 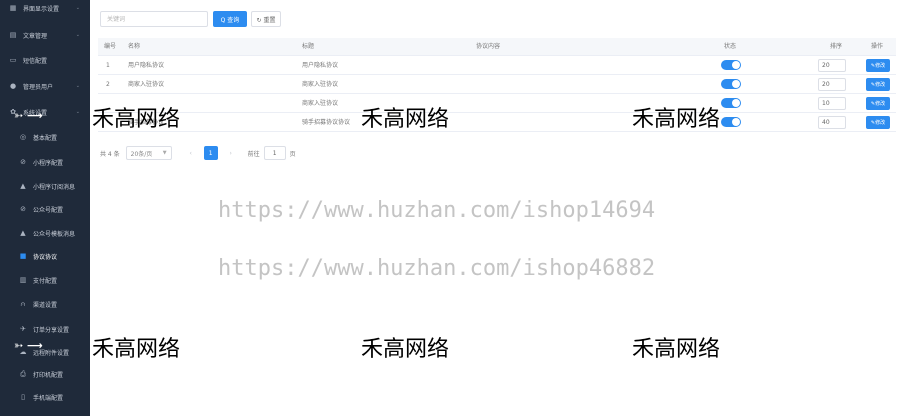 What do you see at coordinates (41, 9) in the screenshot?
I see `sidebar-item-label: 界面显示设置` at bounding box center [41, 9].